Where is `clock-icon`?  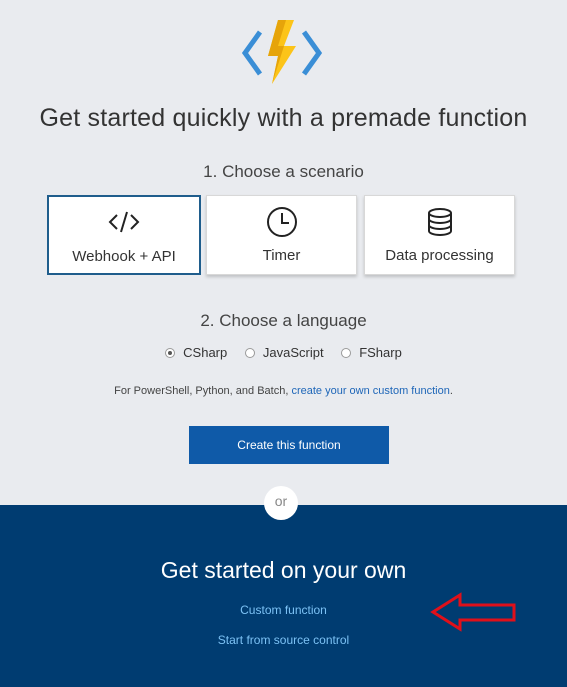
clock-icon is located at coordinates (281, 222).